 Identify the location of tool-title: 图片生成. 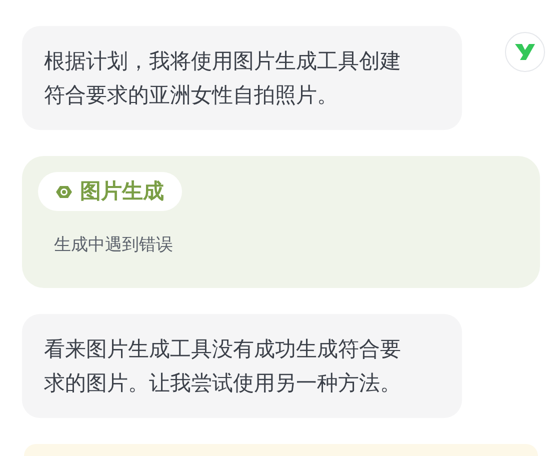
(122, 191).